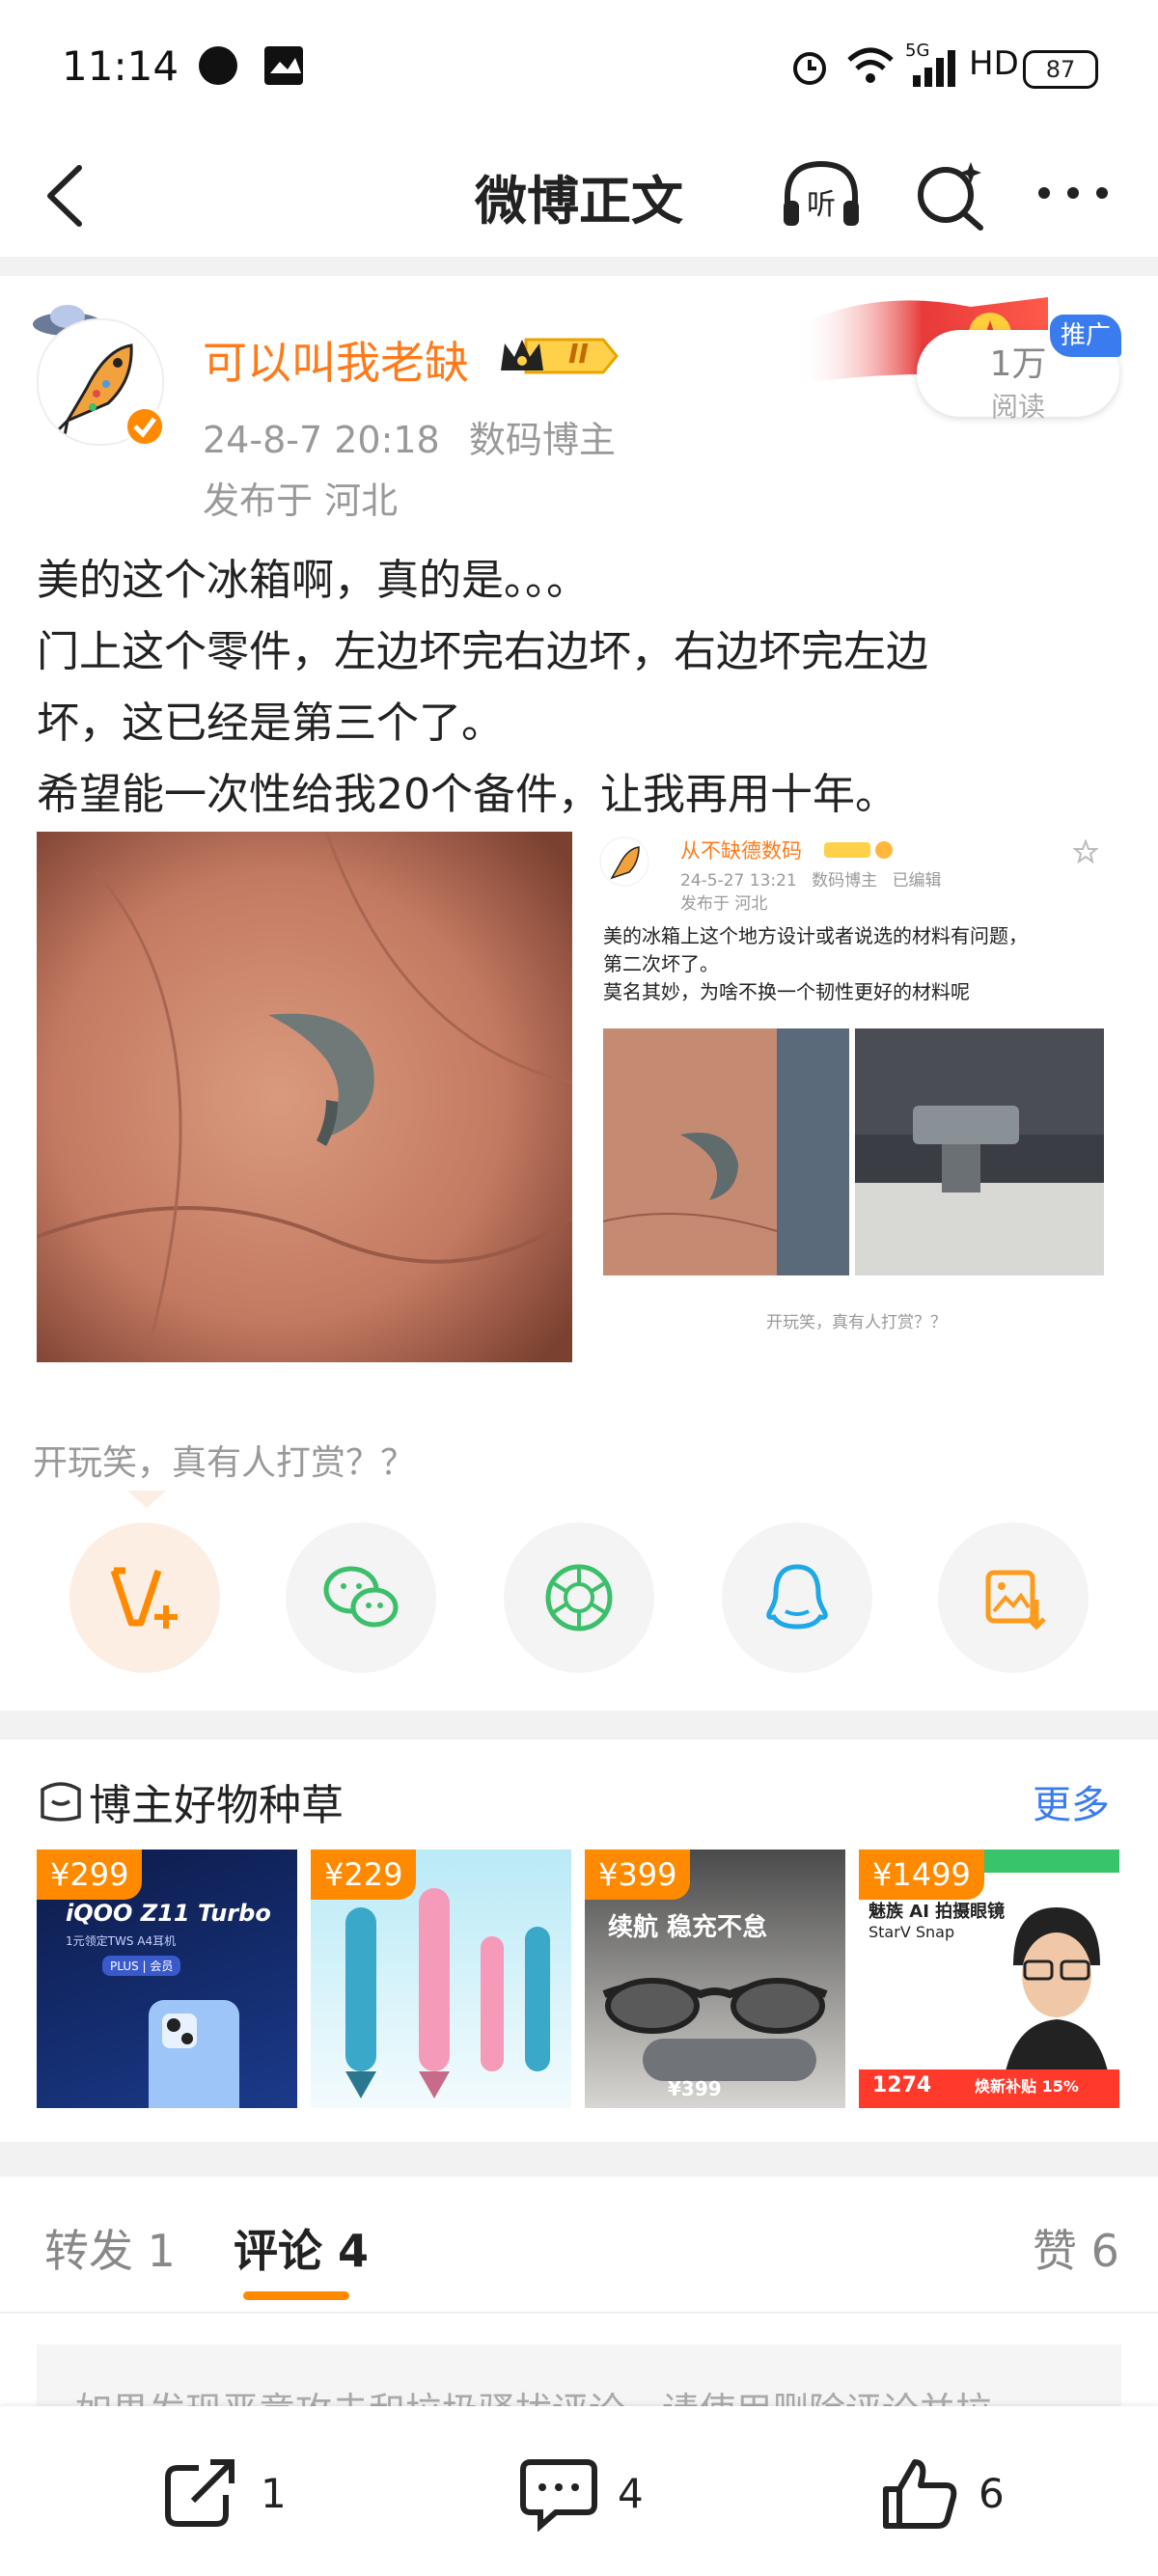  I want to click on active-tab-indicator, so click(296, 2295).